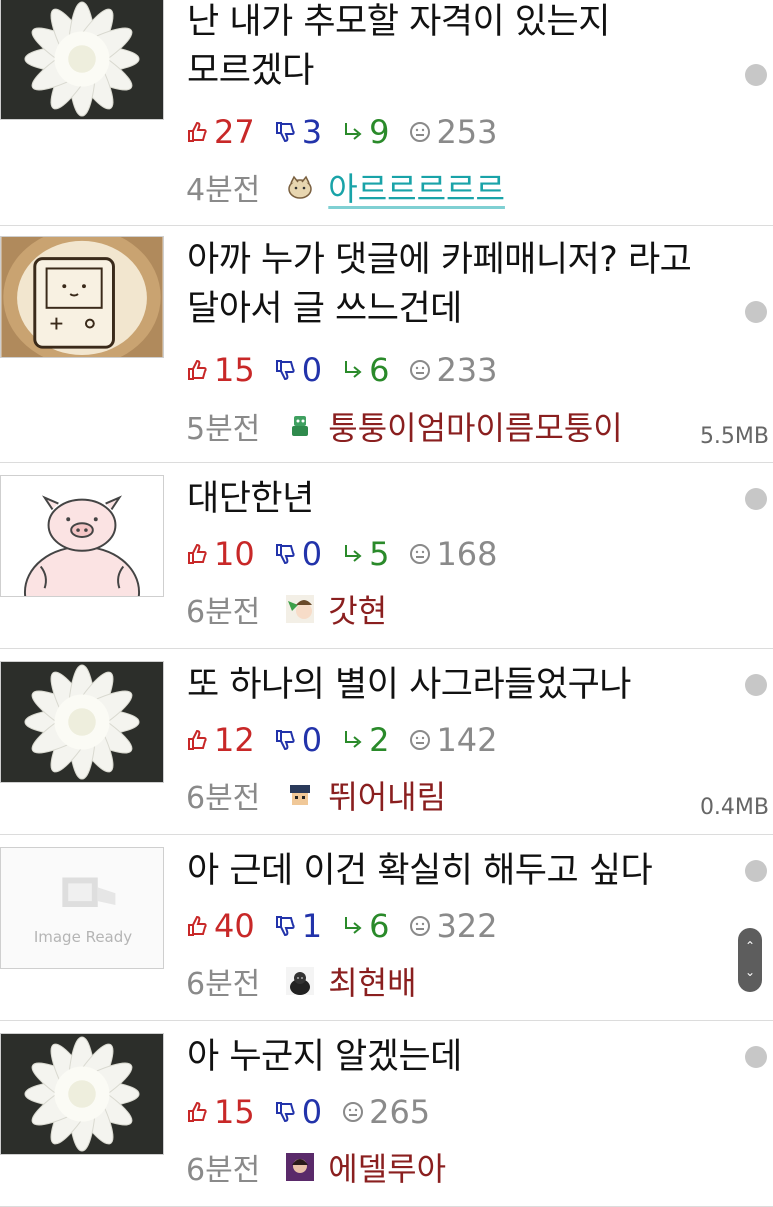  Describe the element at coordinates (365, 740) in the screenshot. I see `reply-count: 2` at that location.